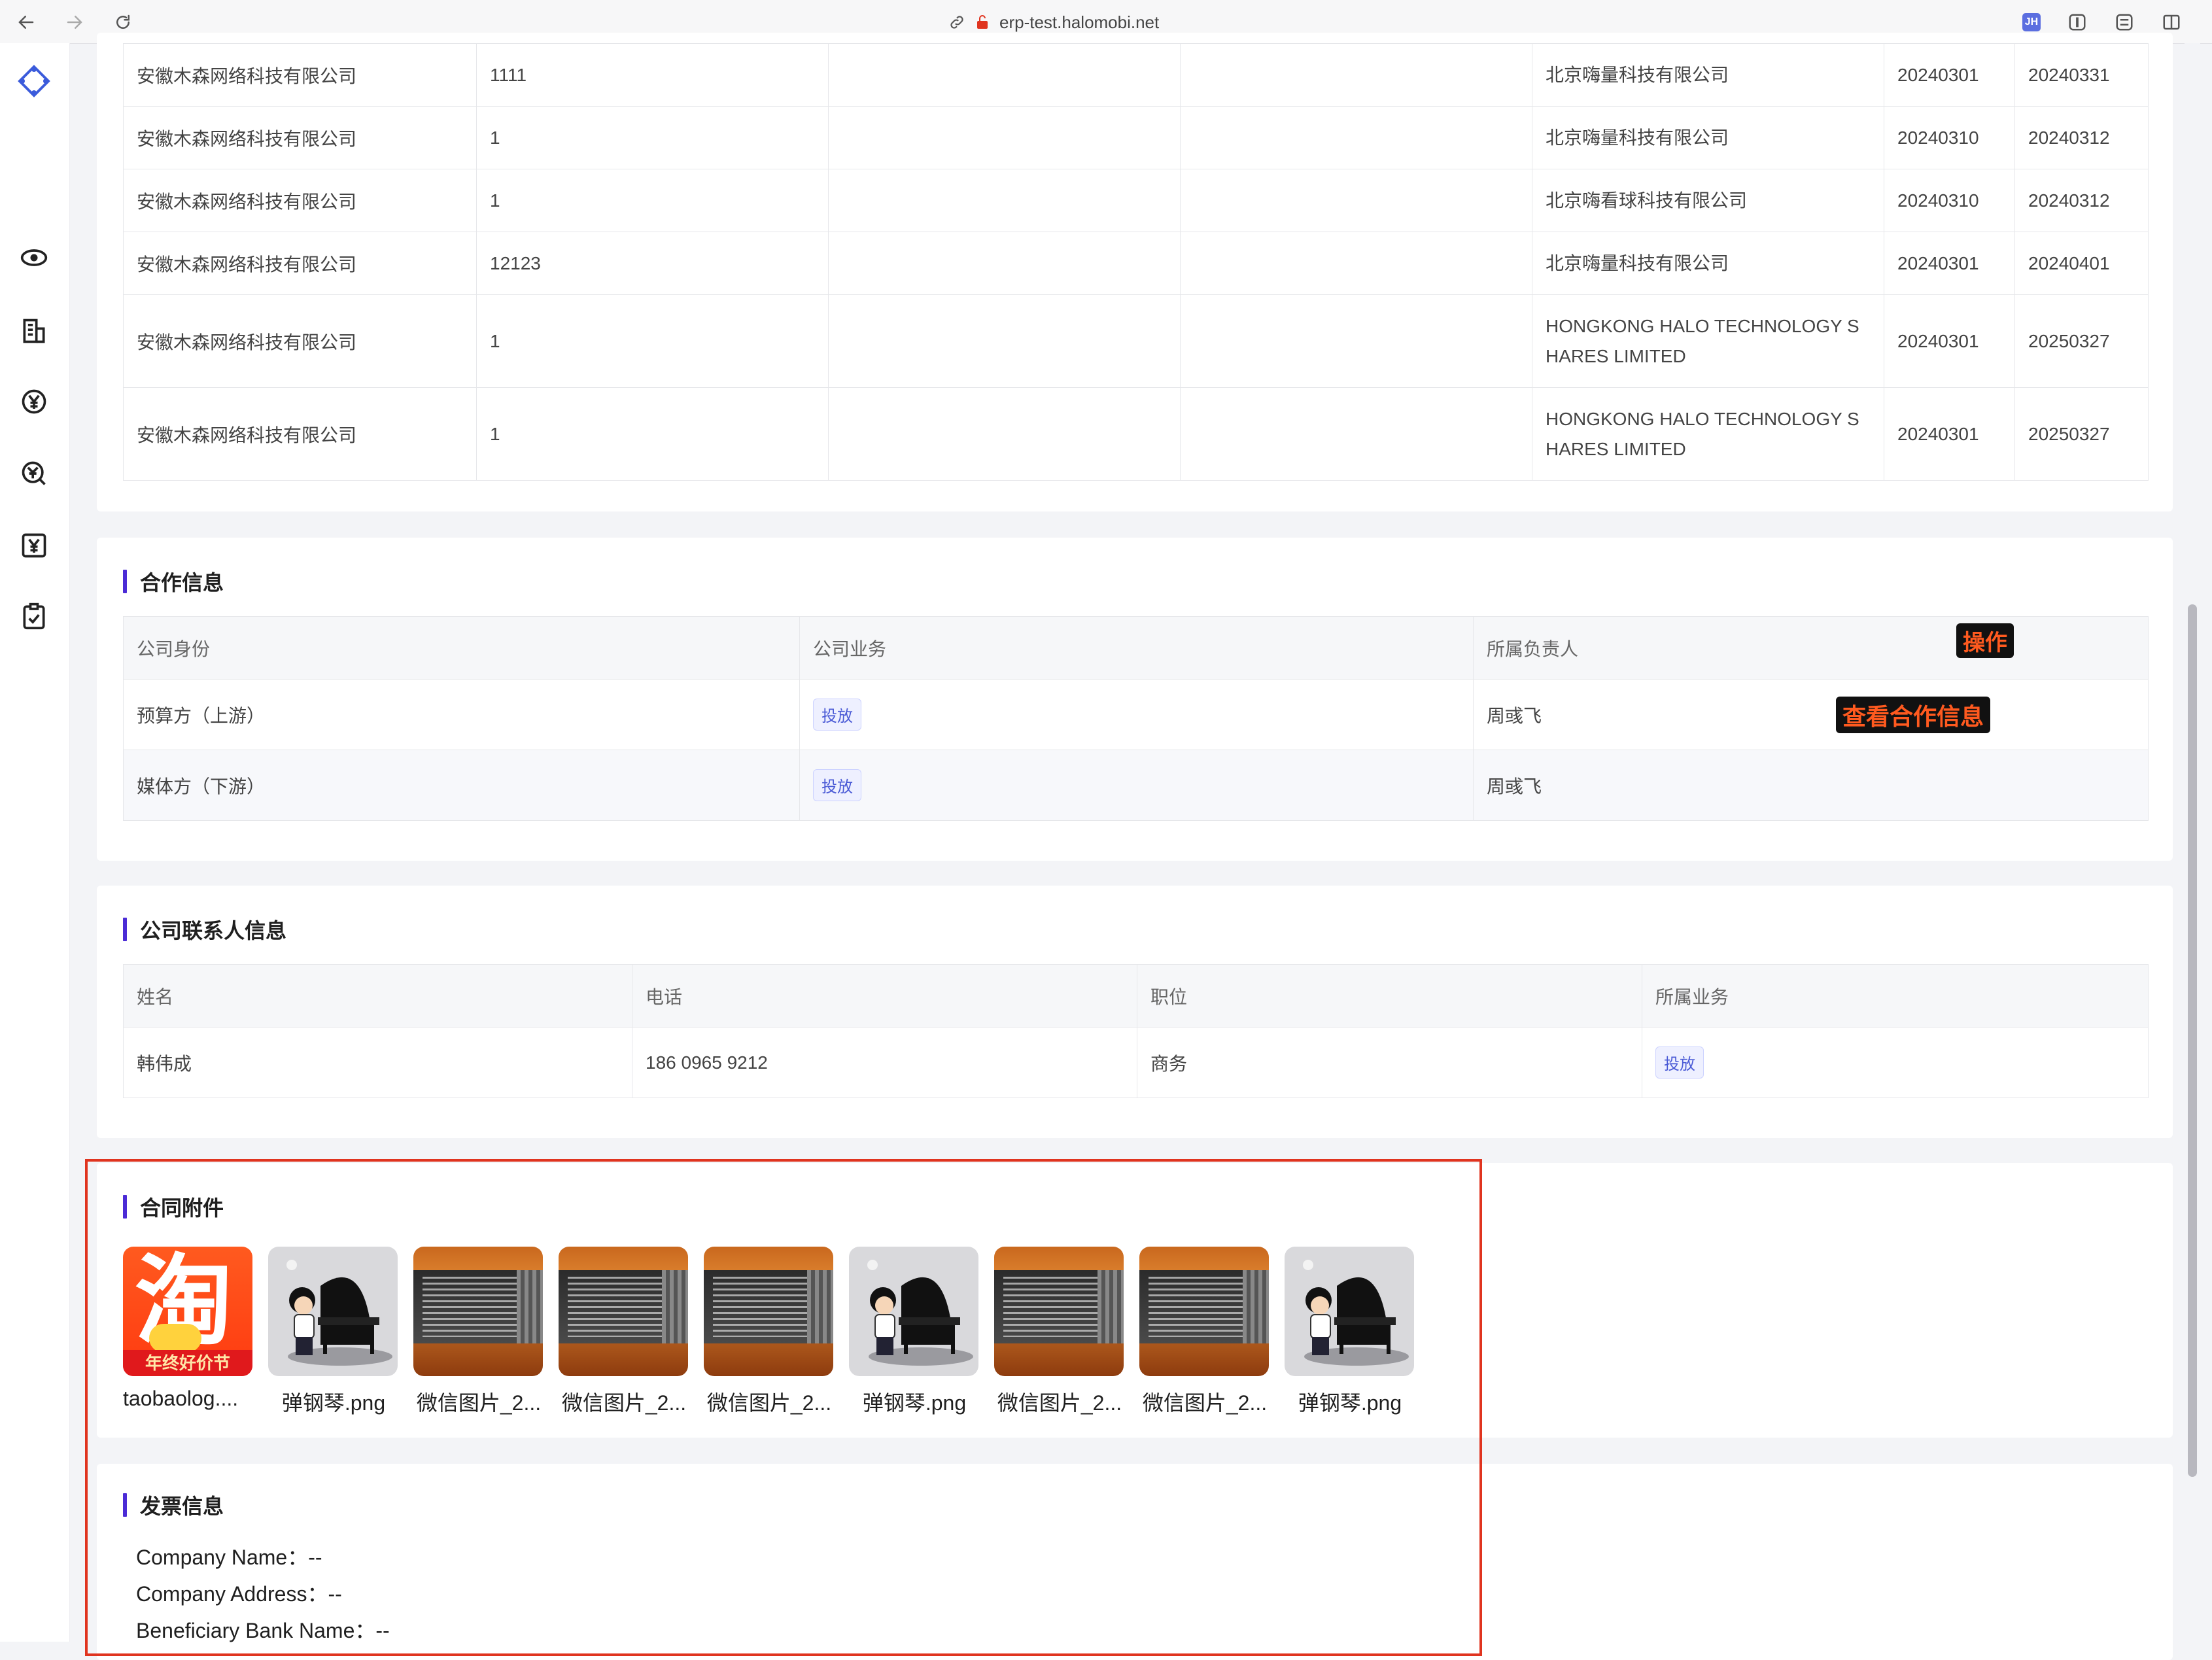 This screenshot has height=1660, width=2212. Describe the element at coordinates (1136, 714) in the screenshot. I see `business-cell: 投放` at that location.